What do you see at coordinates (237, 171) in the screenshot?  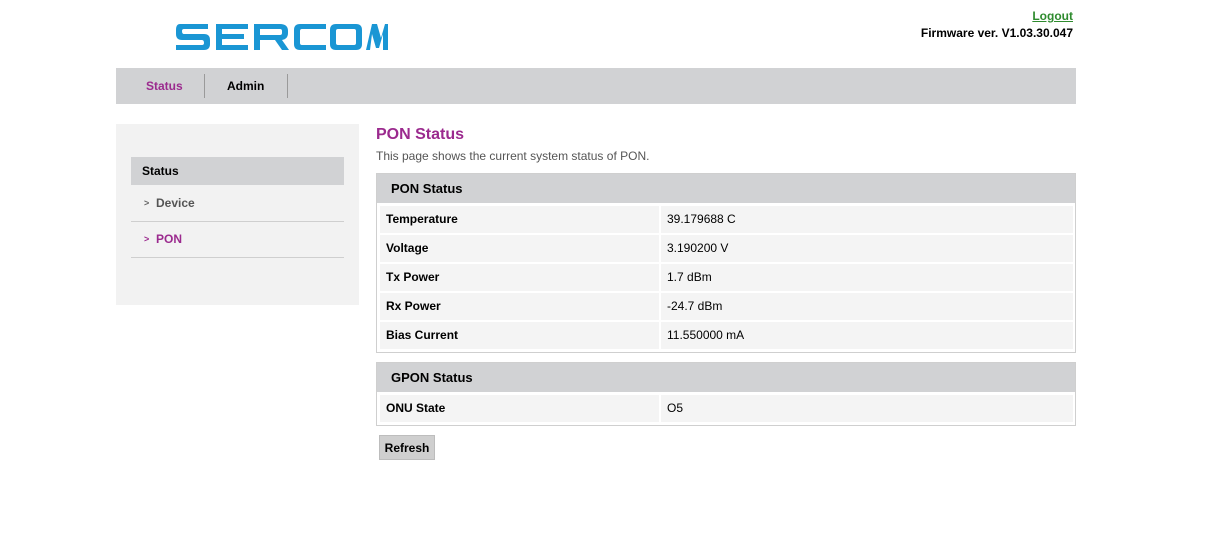 I see `sidebar-section-header: Status` at bounding box center [237, 171].